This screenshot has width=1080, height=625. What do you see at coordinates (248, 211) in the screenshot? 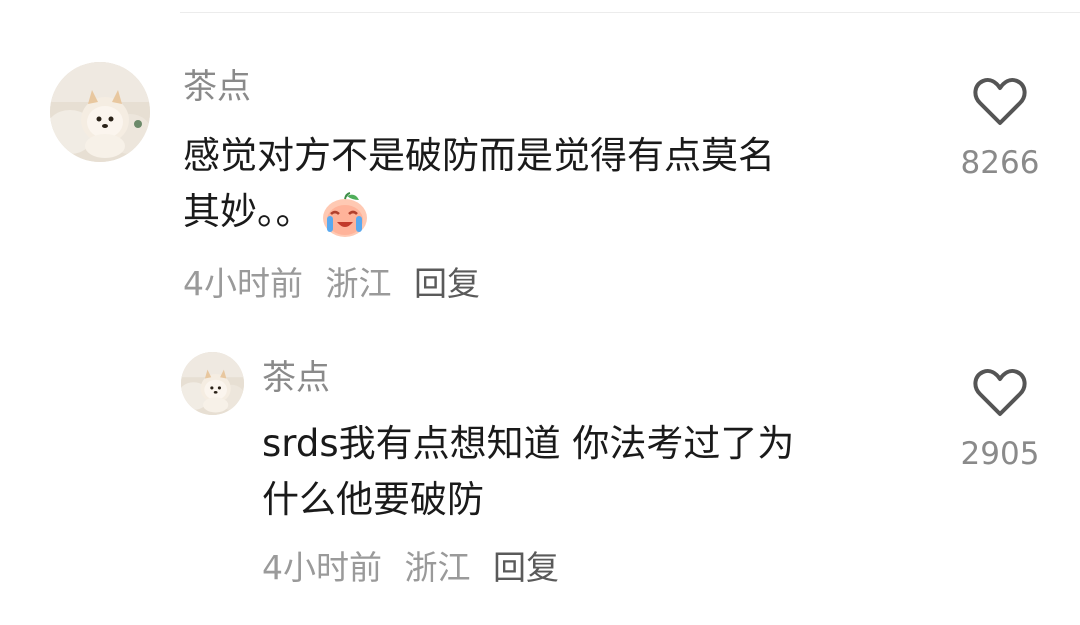
I see `comment-text-line-content: 其妙。。` at bounding box center [248, 211].